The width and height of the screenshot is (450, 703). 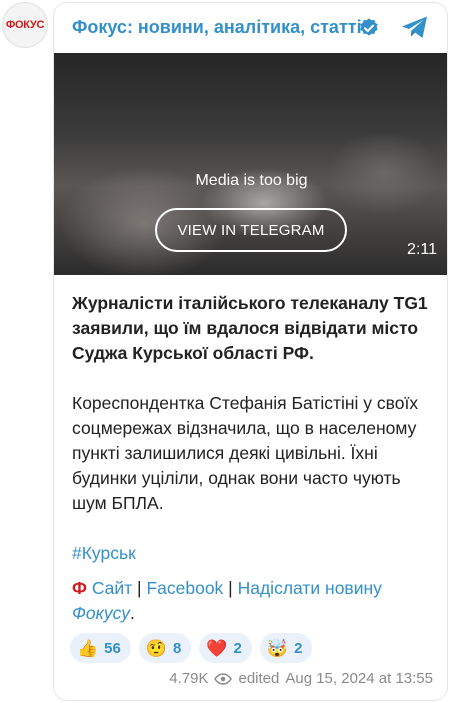 What do you see at coordinates (415, 27) in the screenshot?
I see `telegram-plane-icon` at bounding box center [415, 27].